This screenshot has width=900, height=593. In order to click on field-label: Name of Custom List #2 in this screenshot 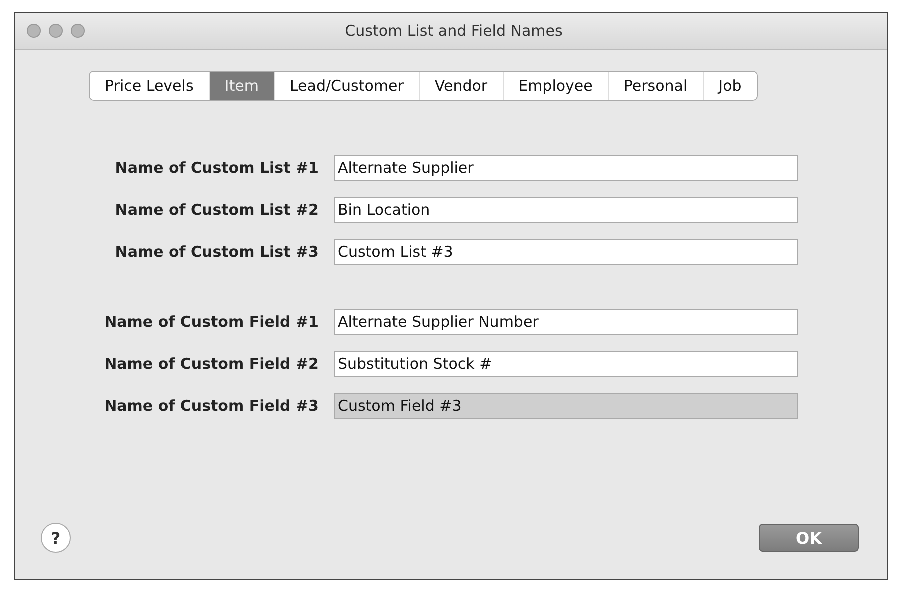, I will do `click(216, 210)`.